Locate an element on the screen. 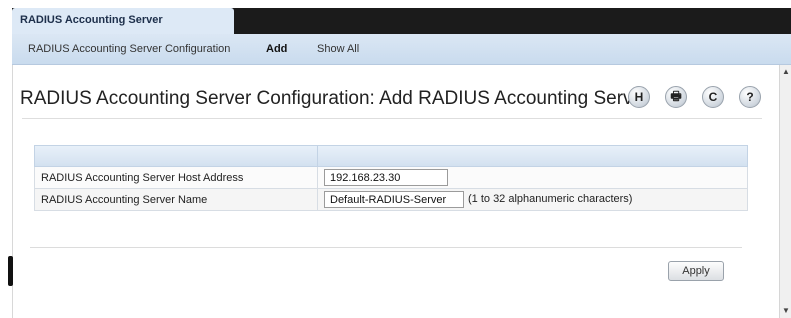  subnav-item-show-all: Show All is located at coordinates (338, 49).